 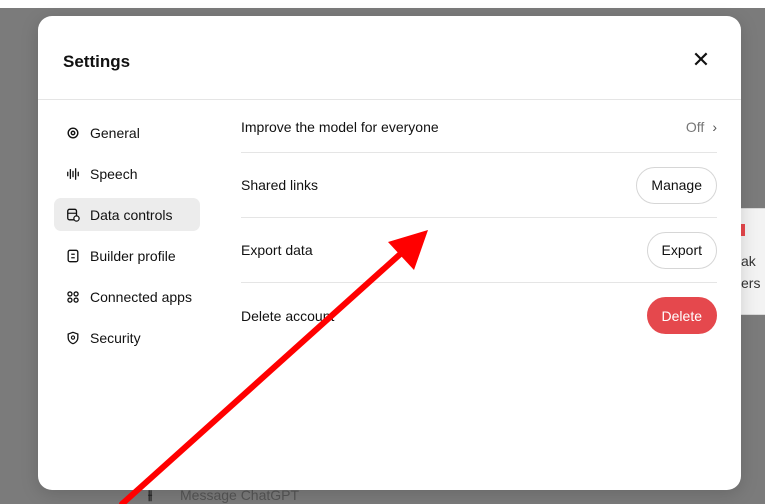 I want to click on export-data-label: Export data, so click(x=277, y=250).